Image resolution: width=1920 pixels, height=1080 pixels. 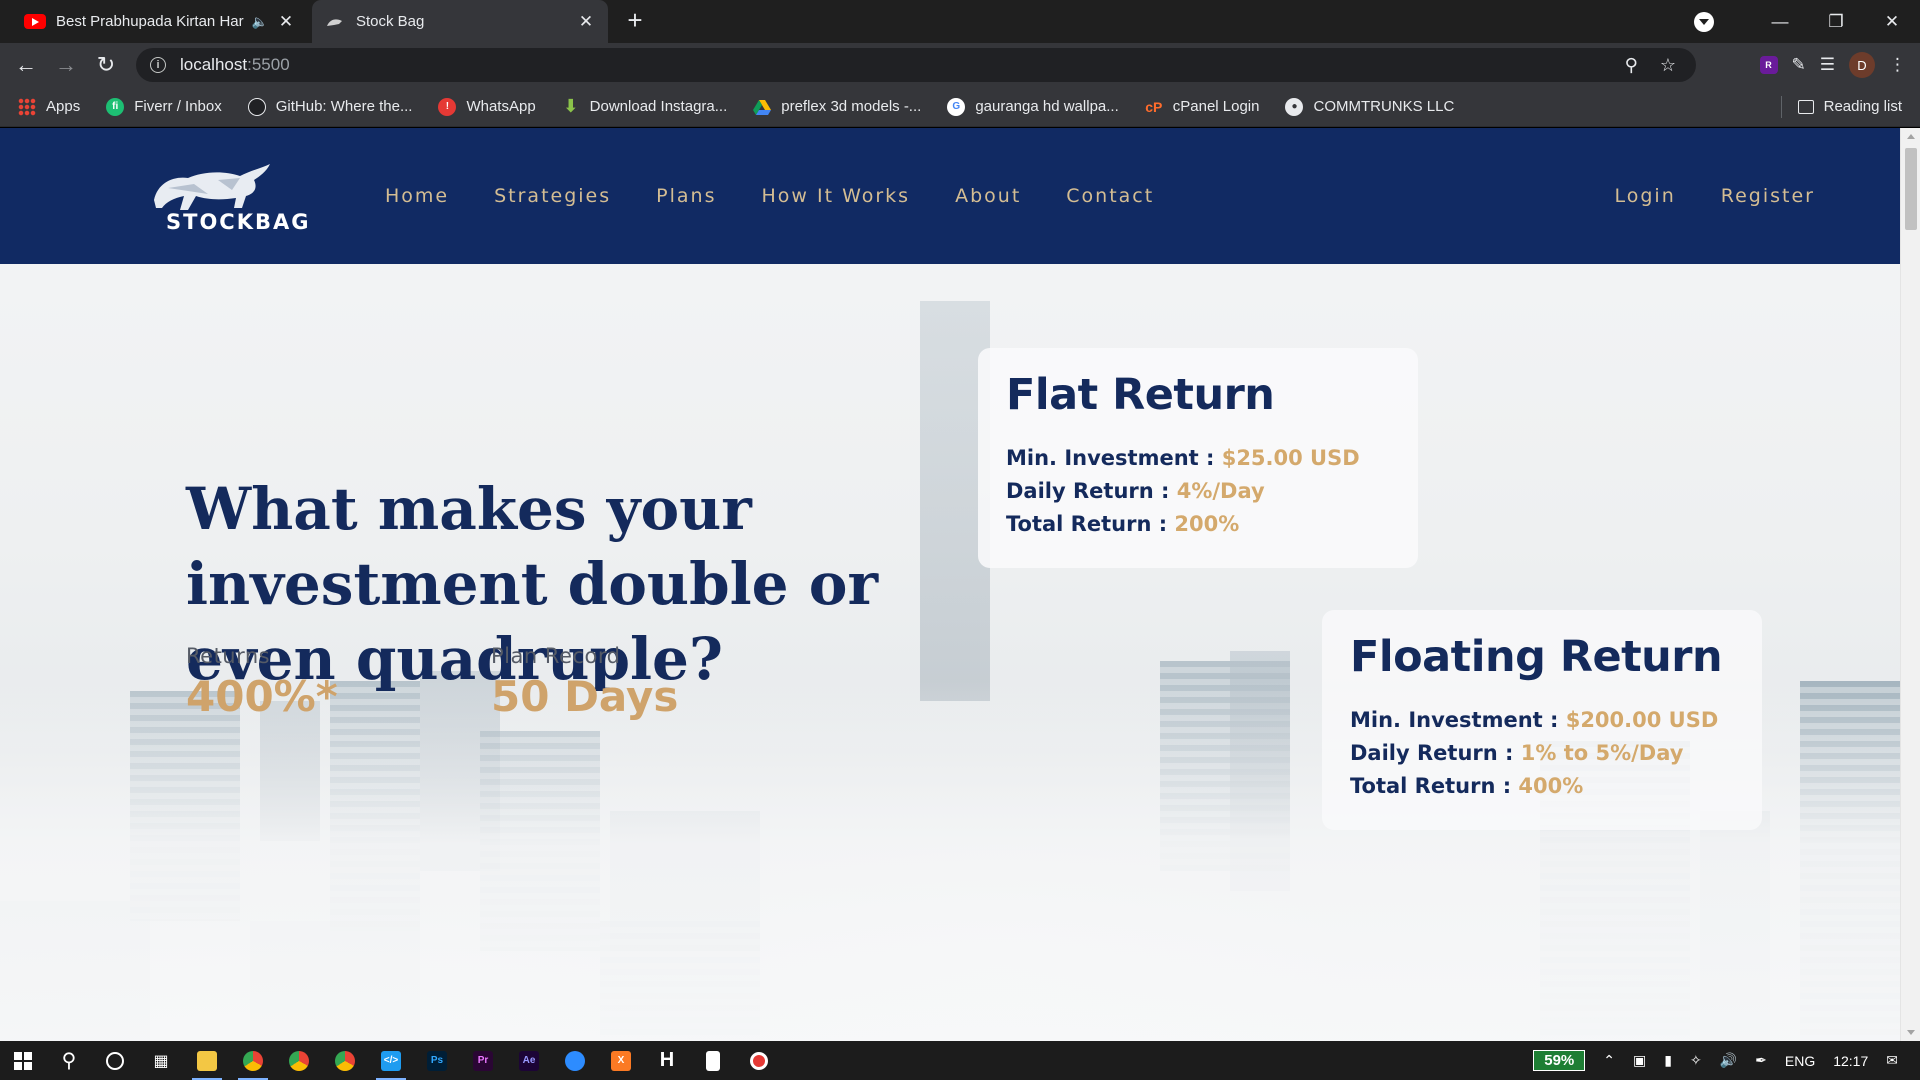 What do you see at coordinates (1836, 22) in the screenshot?
I see `restore-icon: ❐` at bounding box center [1836, 22].